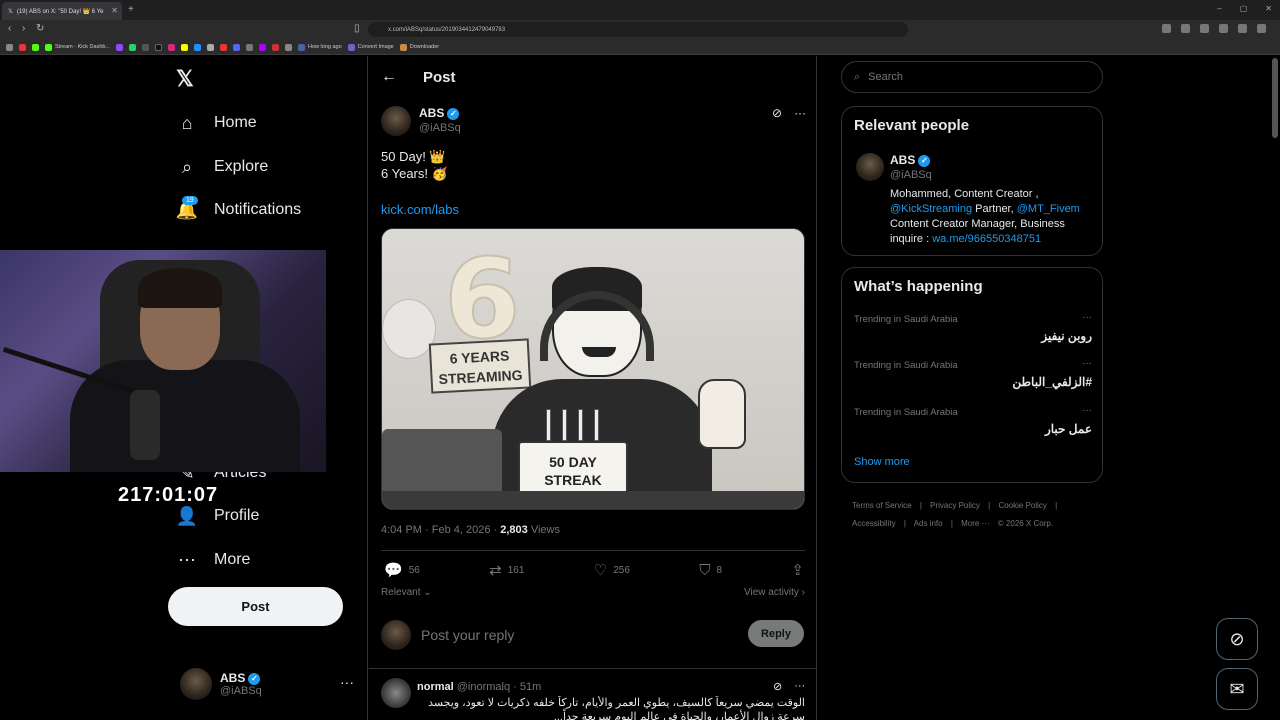  Describe the element at coordinates (237, 47) in the screenshot. I see `discord-icon` at that location.